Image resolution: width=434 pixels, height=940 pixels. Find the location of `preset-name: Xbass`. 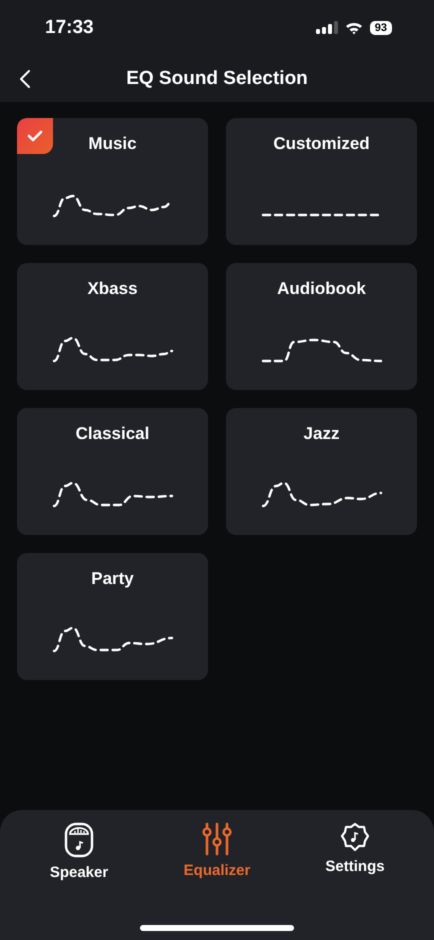

preset-name: Xbass is located at coordinates (112, 289).